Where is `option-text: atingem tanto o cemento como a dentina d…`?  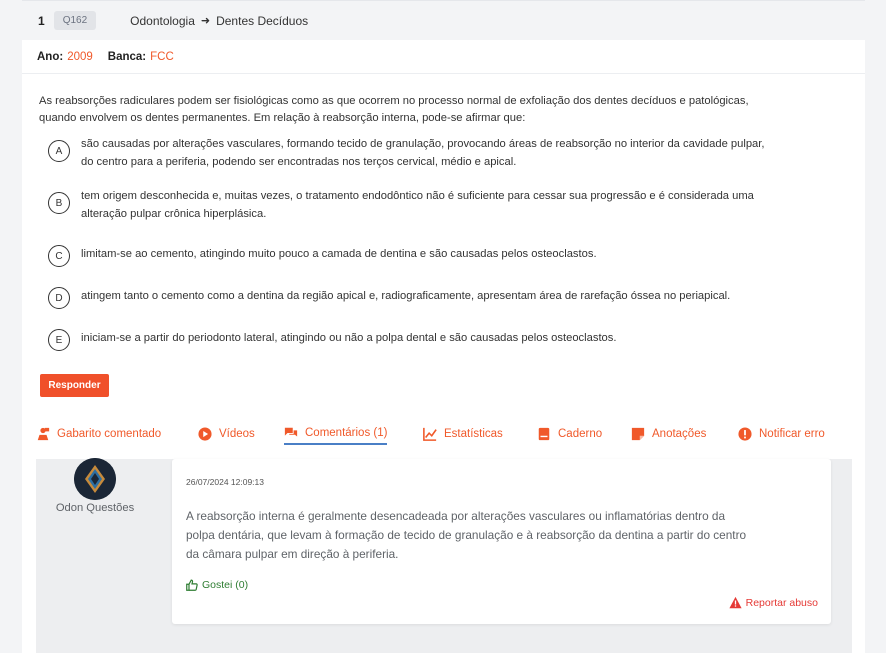
option-text: atingem tanto o cemento como a dentina d… is located at coordinates (405, 297).